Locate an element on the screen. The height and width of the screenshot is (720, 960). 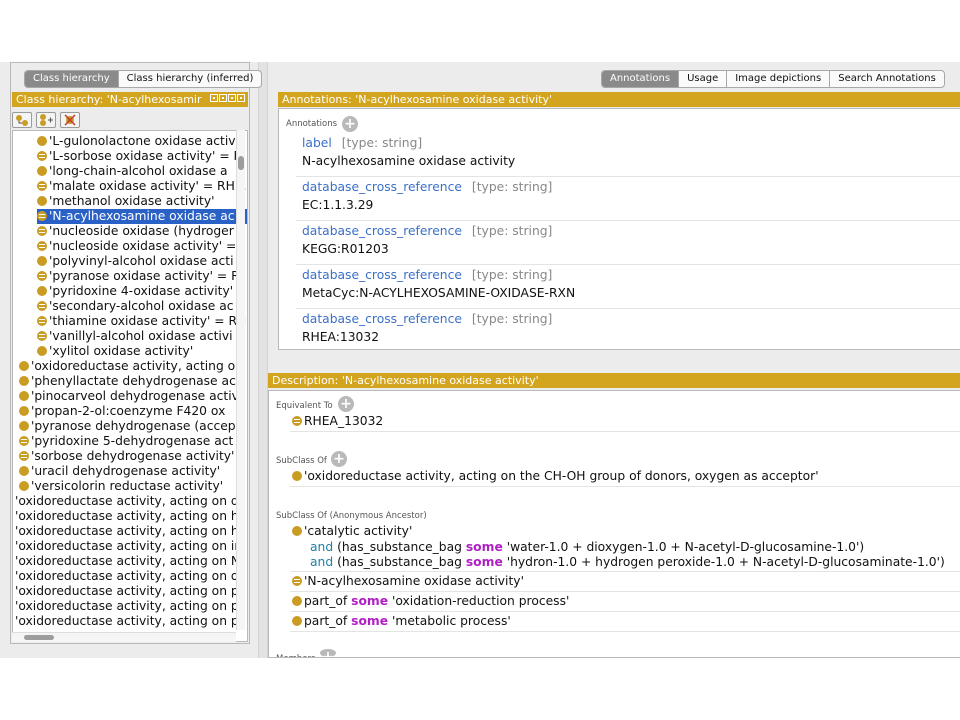
tree-item: 'polyvinyl-alcohol oxidase acti is located at coordinates (135, 261).